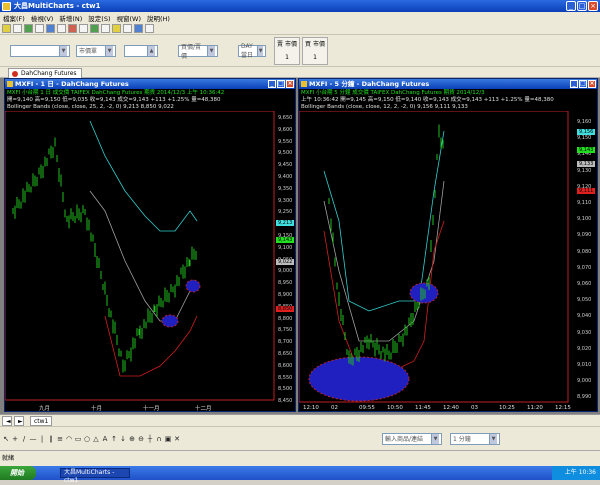  I want to click on taskbar-item-multicharts: 大昌MultiCharts - ctw1, so click(95, 476).